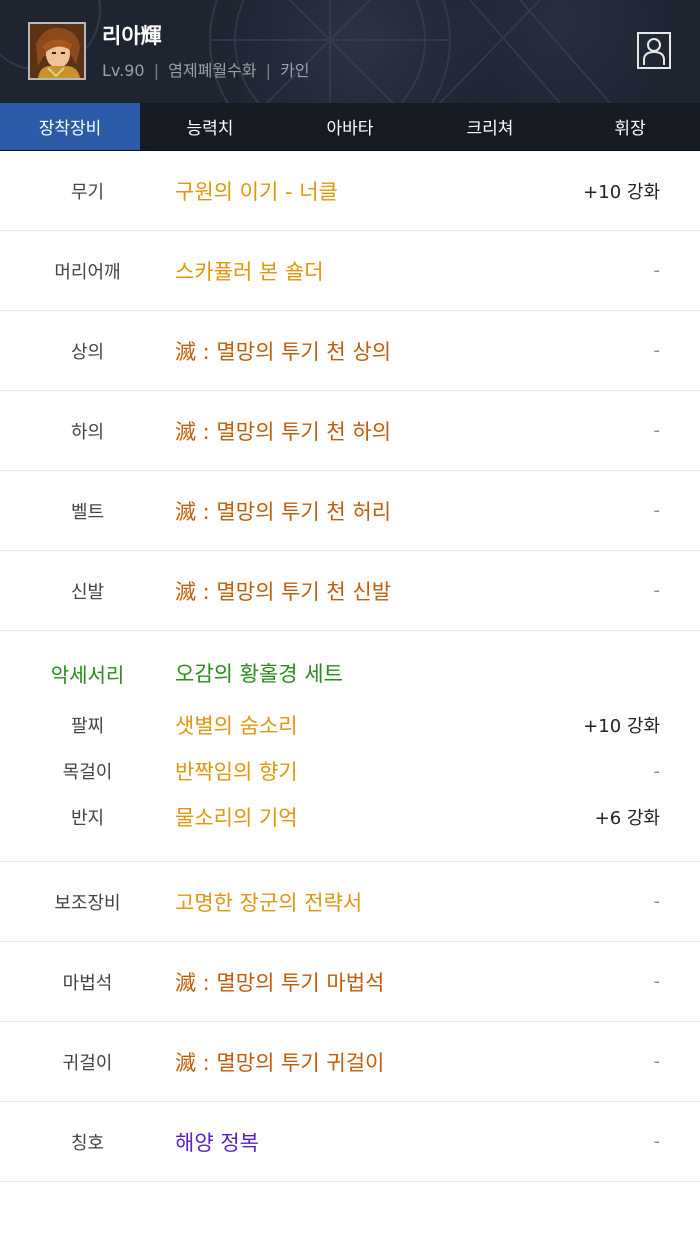  What do you see at coordinates (87, 352) in the screenshot?
I see `slot-label: 상의` at bounding box center [87, 352].